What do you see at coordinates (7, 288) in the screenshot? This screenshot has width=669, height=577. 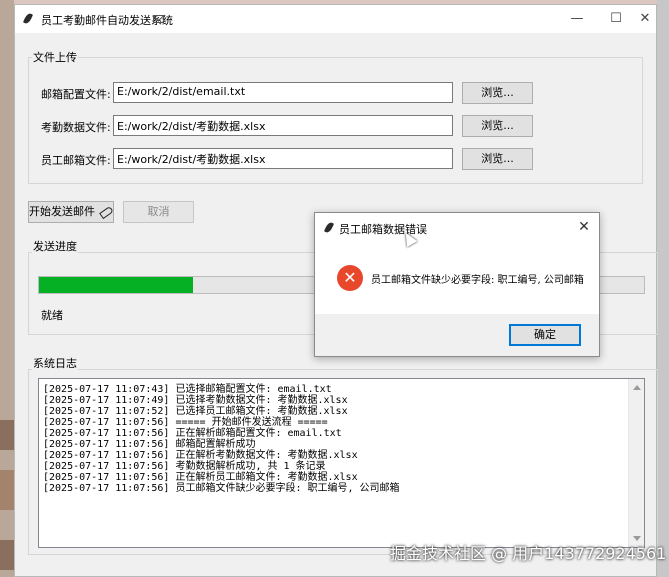 I see `background-left-edge` at bounding box center [7, 288].